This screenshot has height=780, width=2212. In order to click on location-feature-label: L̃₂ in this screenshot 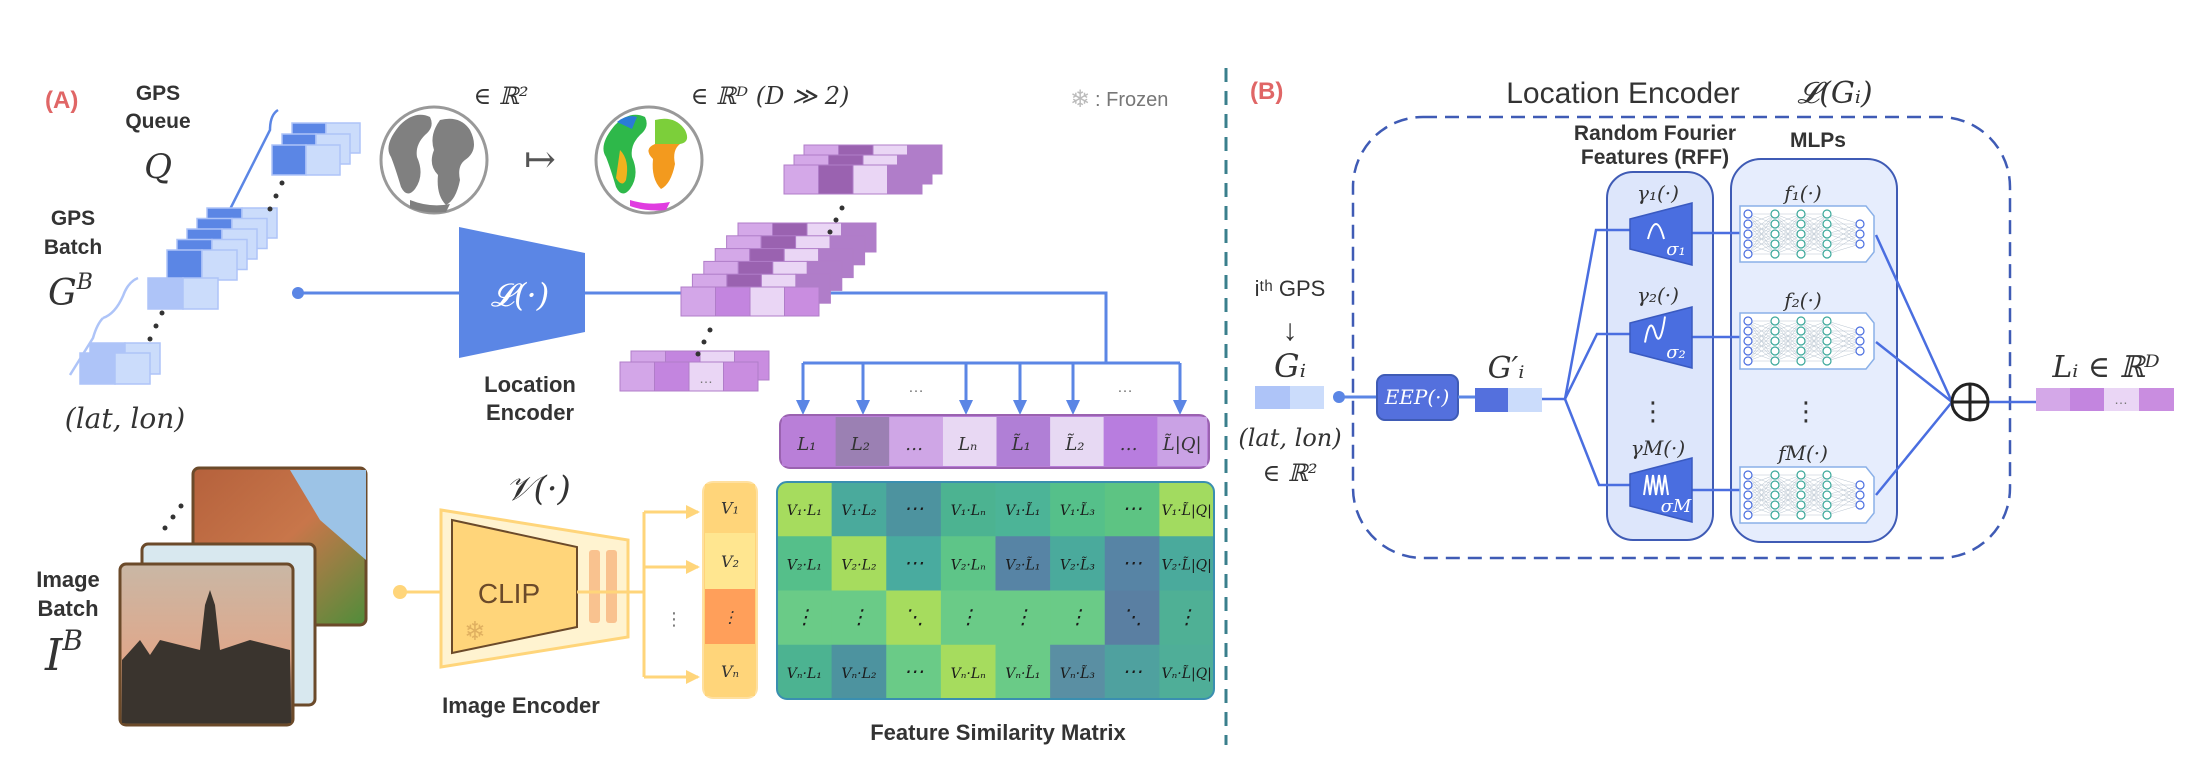, I will do `click(1074, 444)`.